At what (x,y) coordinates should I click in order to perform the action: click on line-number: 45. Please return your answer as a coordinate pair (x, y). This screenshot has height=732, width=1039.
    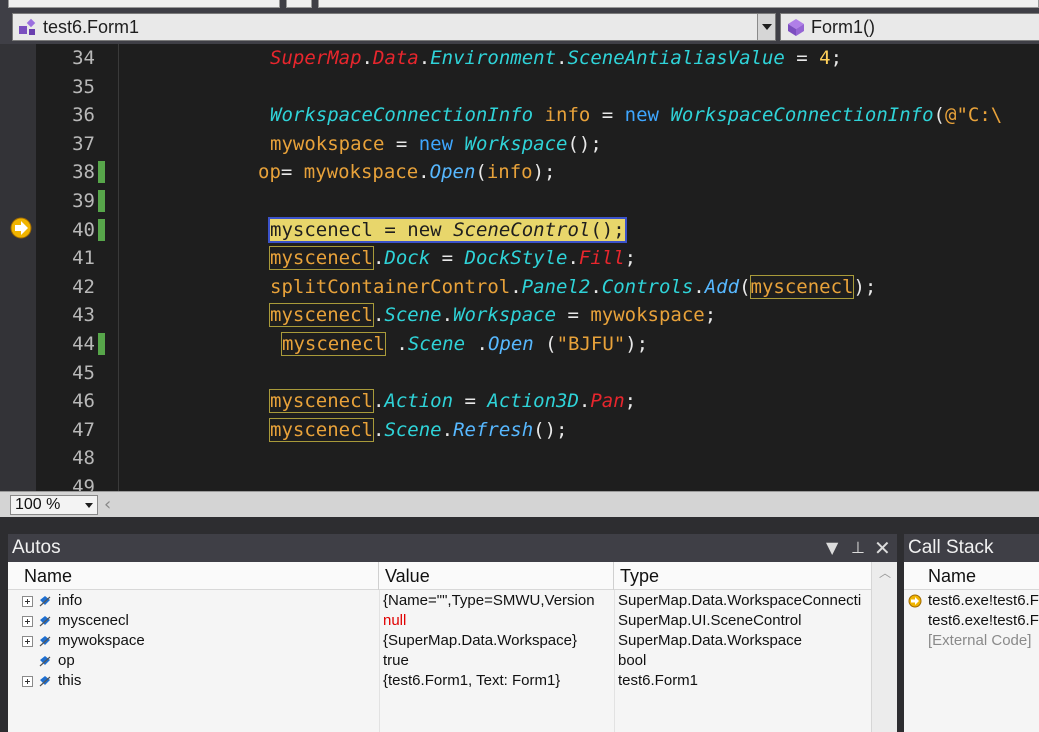
    Looking at the image, I should click on (83, 372).